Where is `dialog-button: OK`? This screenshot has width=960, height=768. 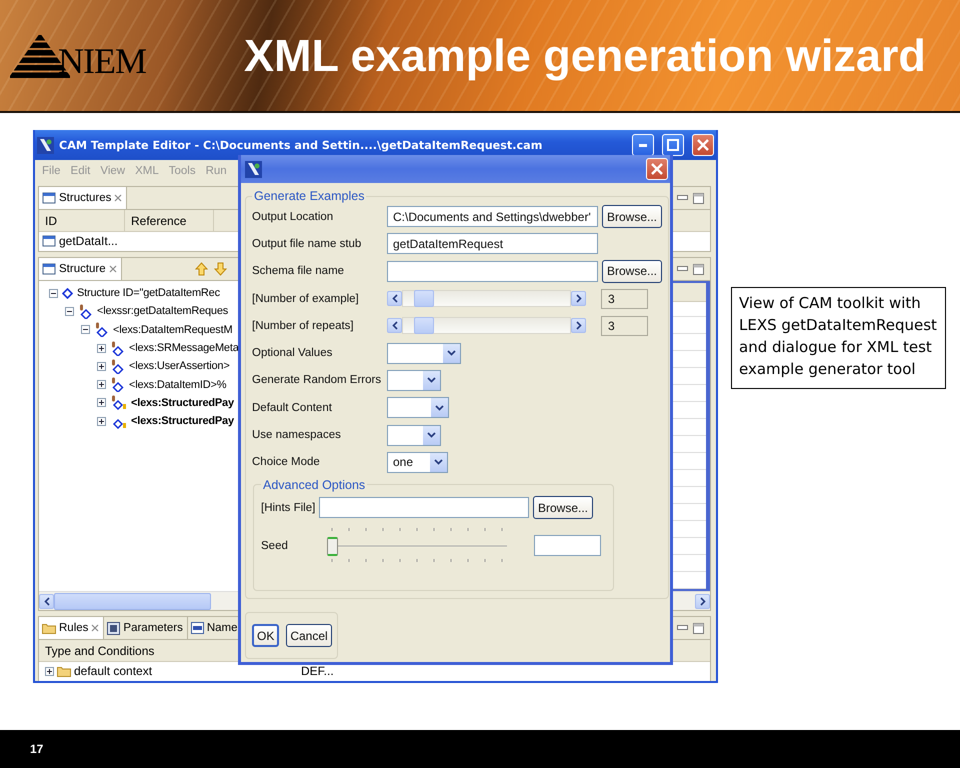 dialog-button: OK is located at coordinates (266, 635).